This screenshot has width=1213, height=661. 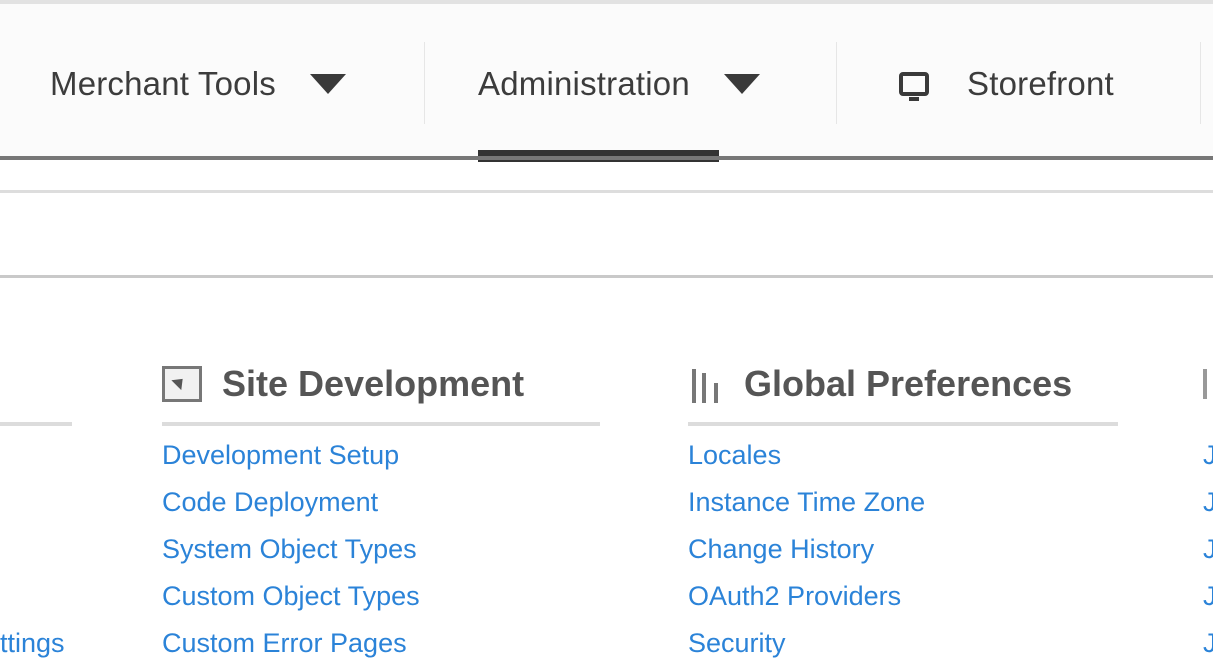 What do you see at coordinates (903, 455) in the screenshot?
I see `link-locales: Locales` at bounding box center [903, 455].